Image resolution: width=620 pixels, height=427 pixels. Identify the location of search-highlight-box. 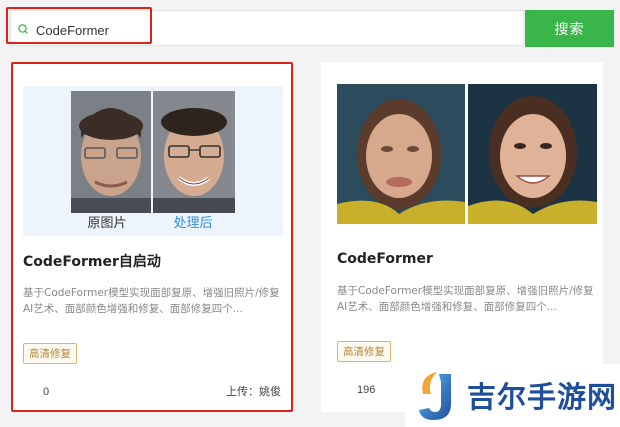
(79, 25).